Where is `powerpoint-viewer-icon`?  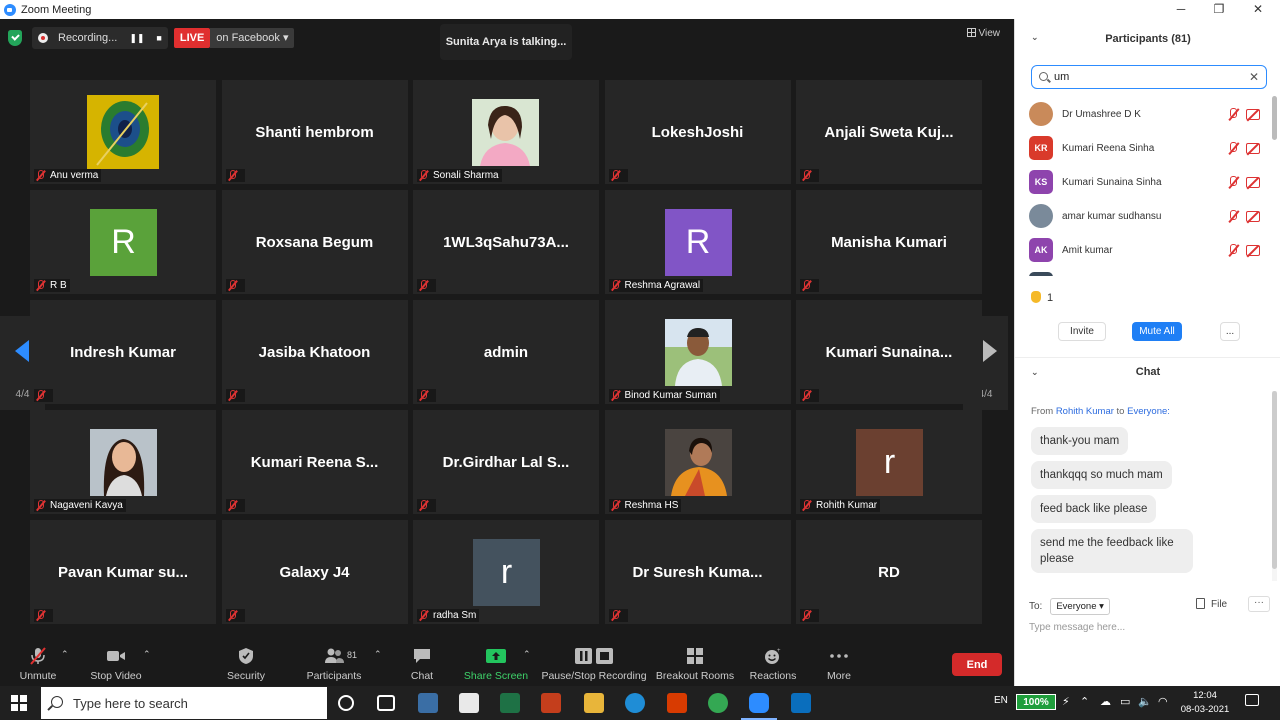
powerpoint-viewer-icon is located at coordinates (551, 703).